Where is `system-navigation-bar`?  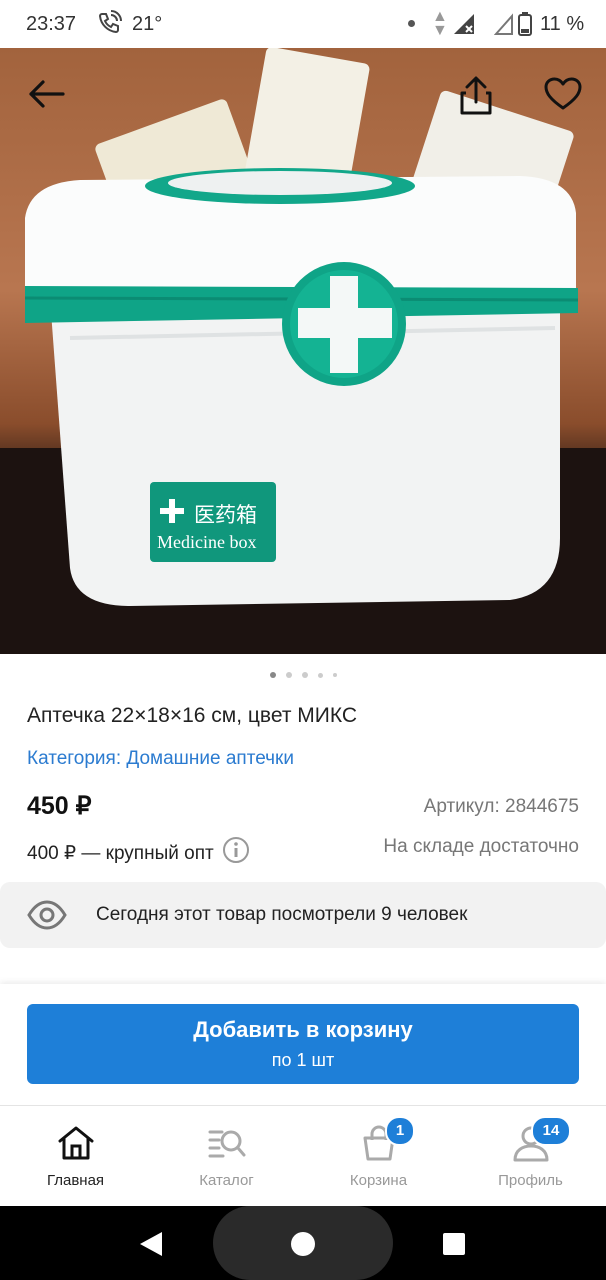 system-navigation-bar is located at coordinates (303, 1243).